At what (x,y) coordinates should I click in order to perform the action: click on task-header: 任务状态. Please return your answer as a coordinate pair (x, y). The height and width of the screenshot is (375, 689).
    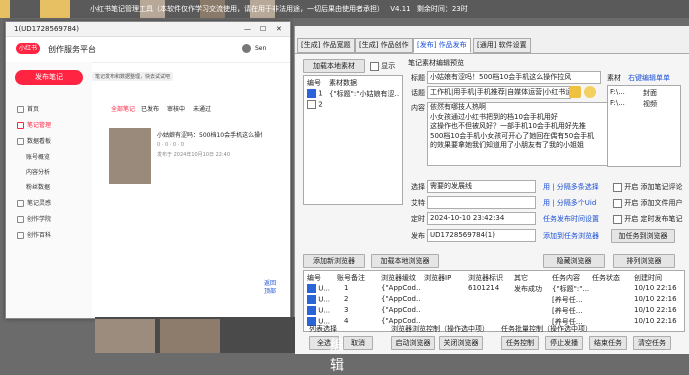
    Looking at the image, I should click on (606, 278).